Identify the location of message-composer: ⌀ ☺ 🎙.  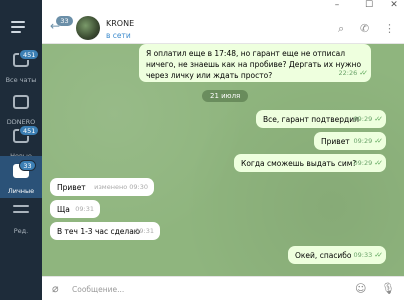
(223, 288).